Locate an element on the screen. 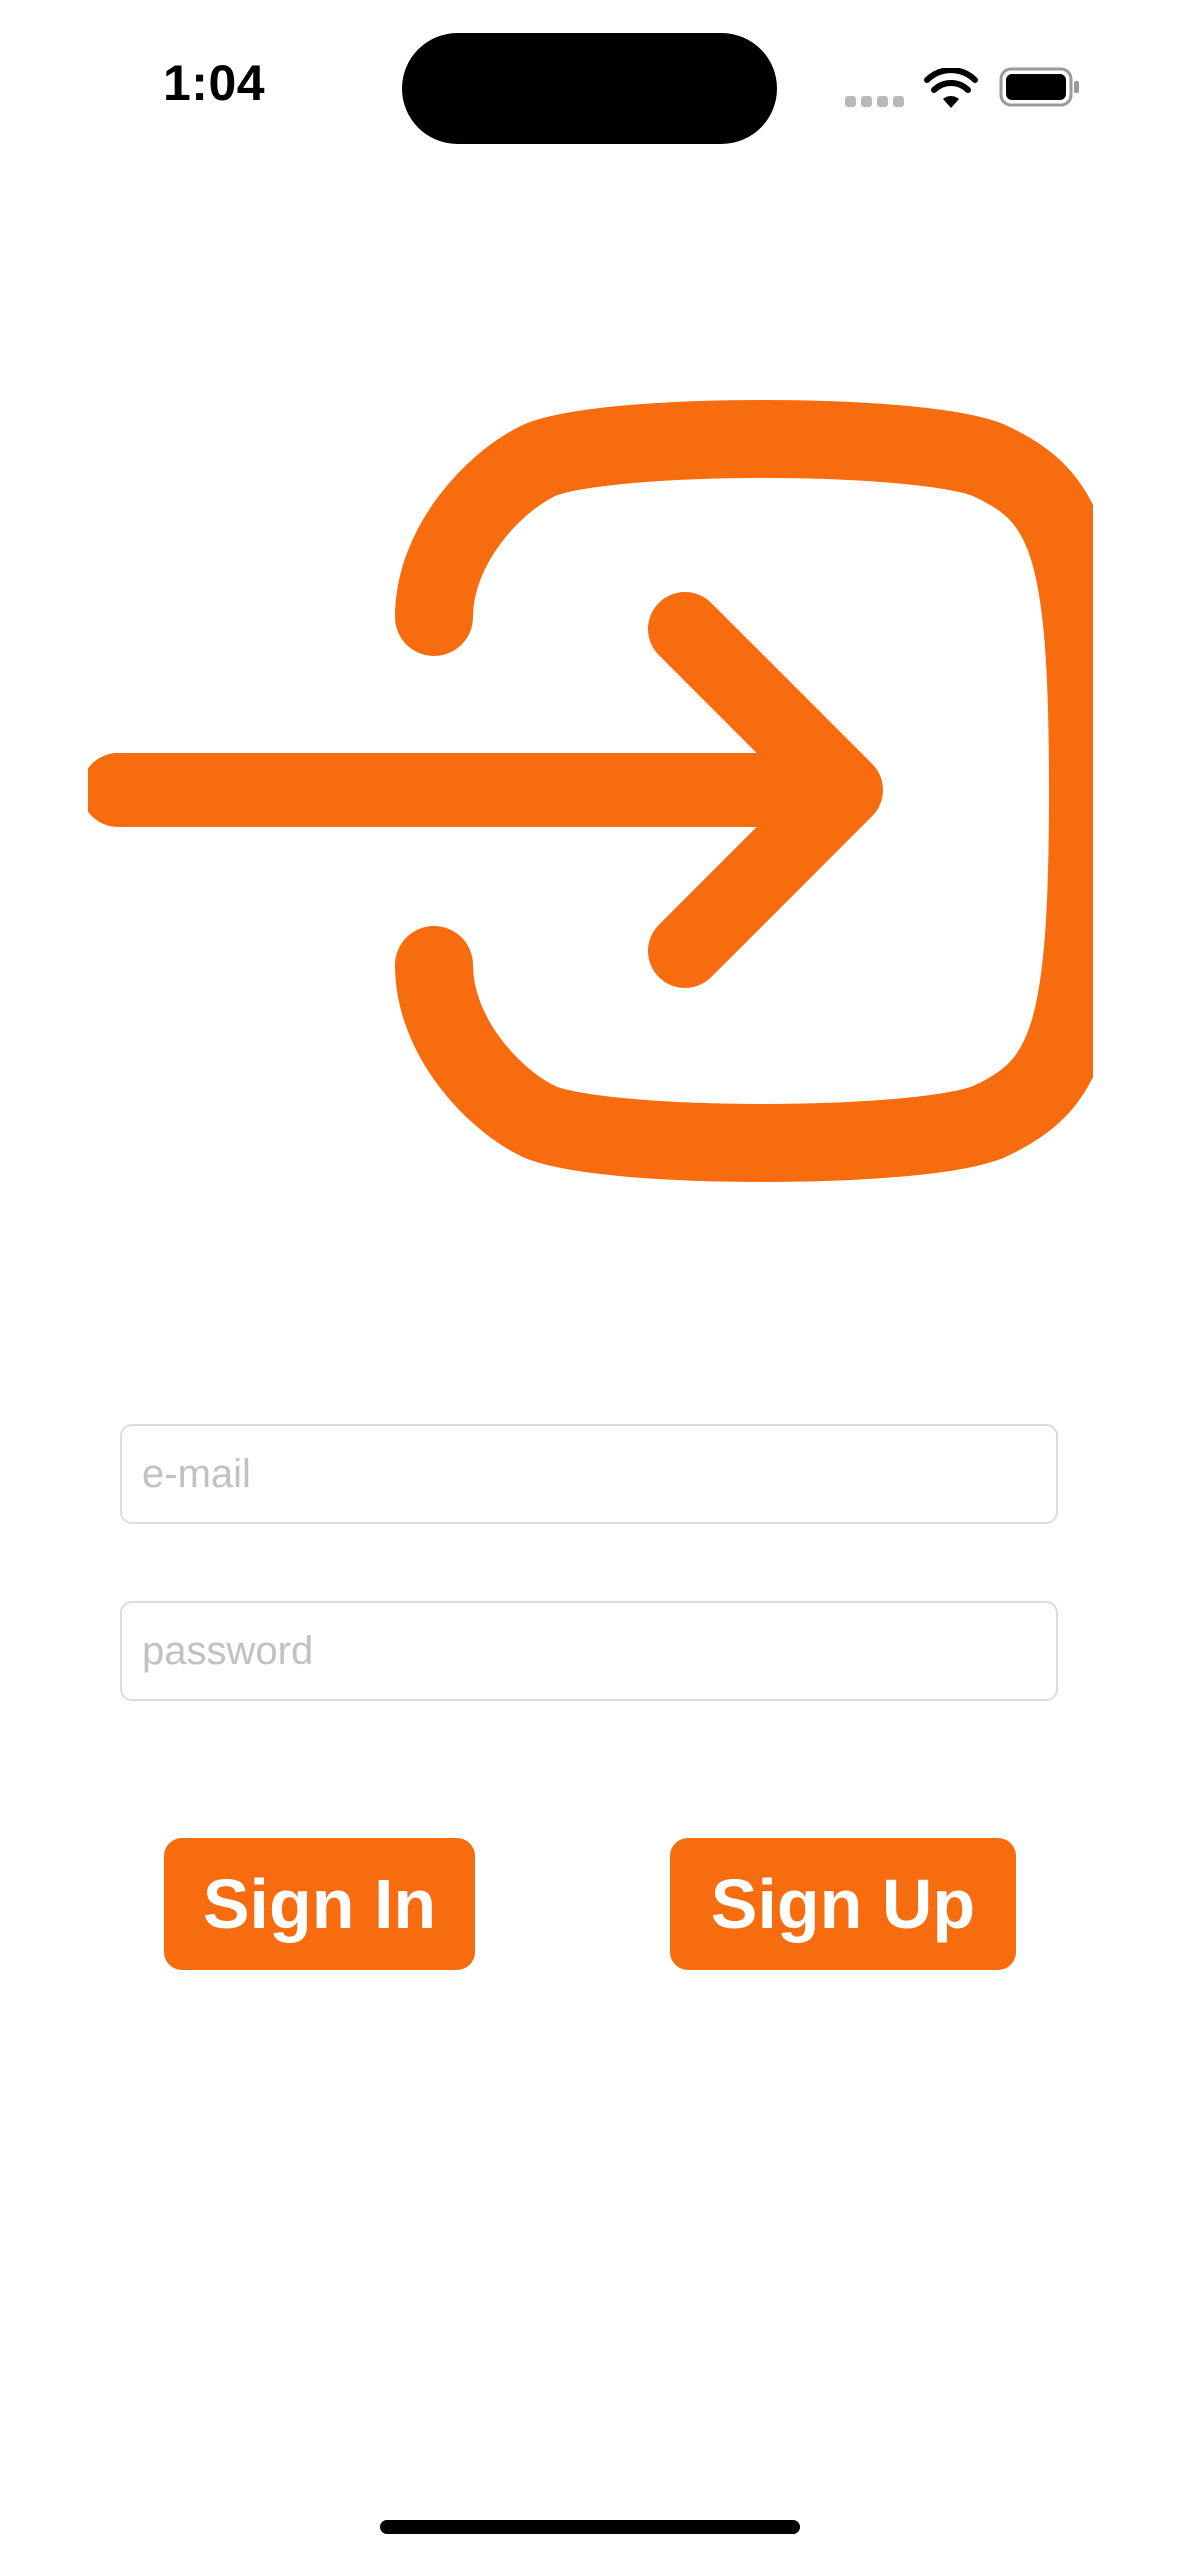 Image resolution: width=1179 pixels, height=2556 pixels. password-field is located at coordinates (589, 1651).